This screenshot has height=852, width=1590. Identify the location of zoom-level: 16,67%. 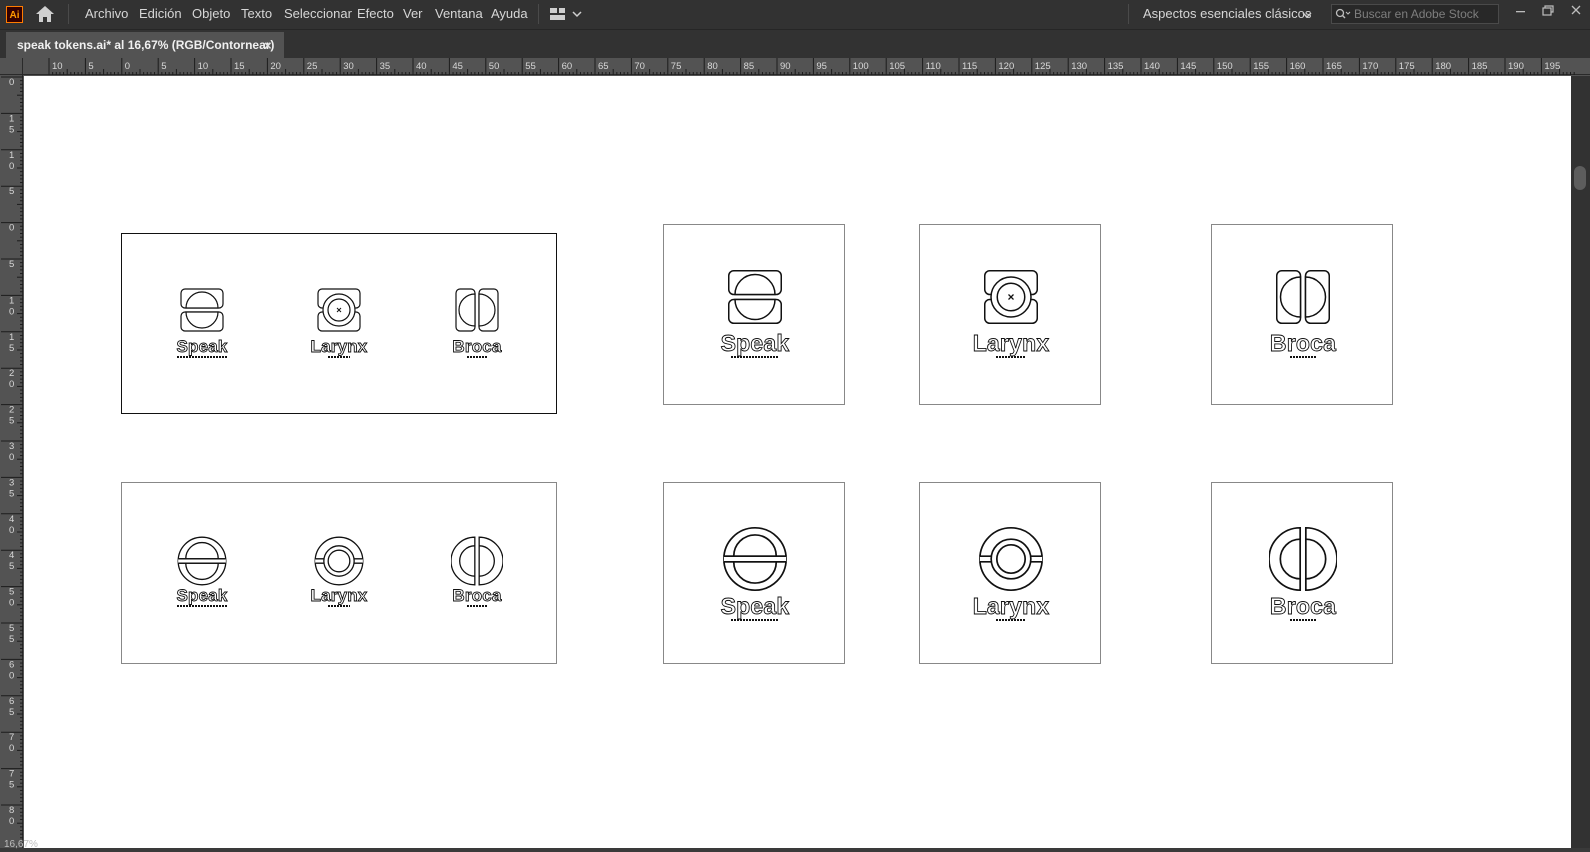
(21, 845).